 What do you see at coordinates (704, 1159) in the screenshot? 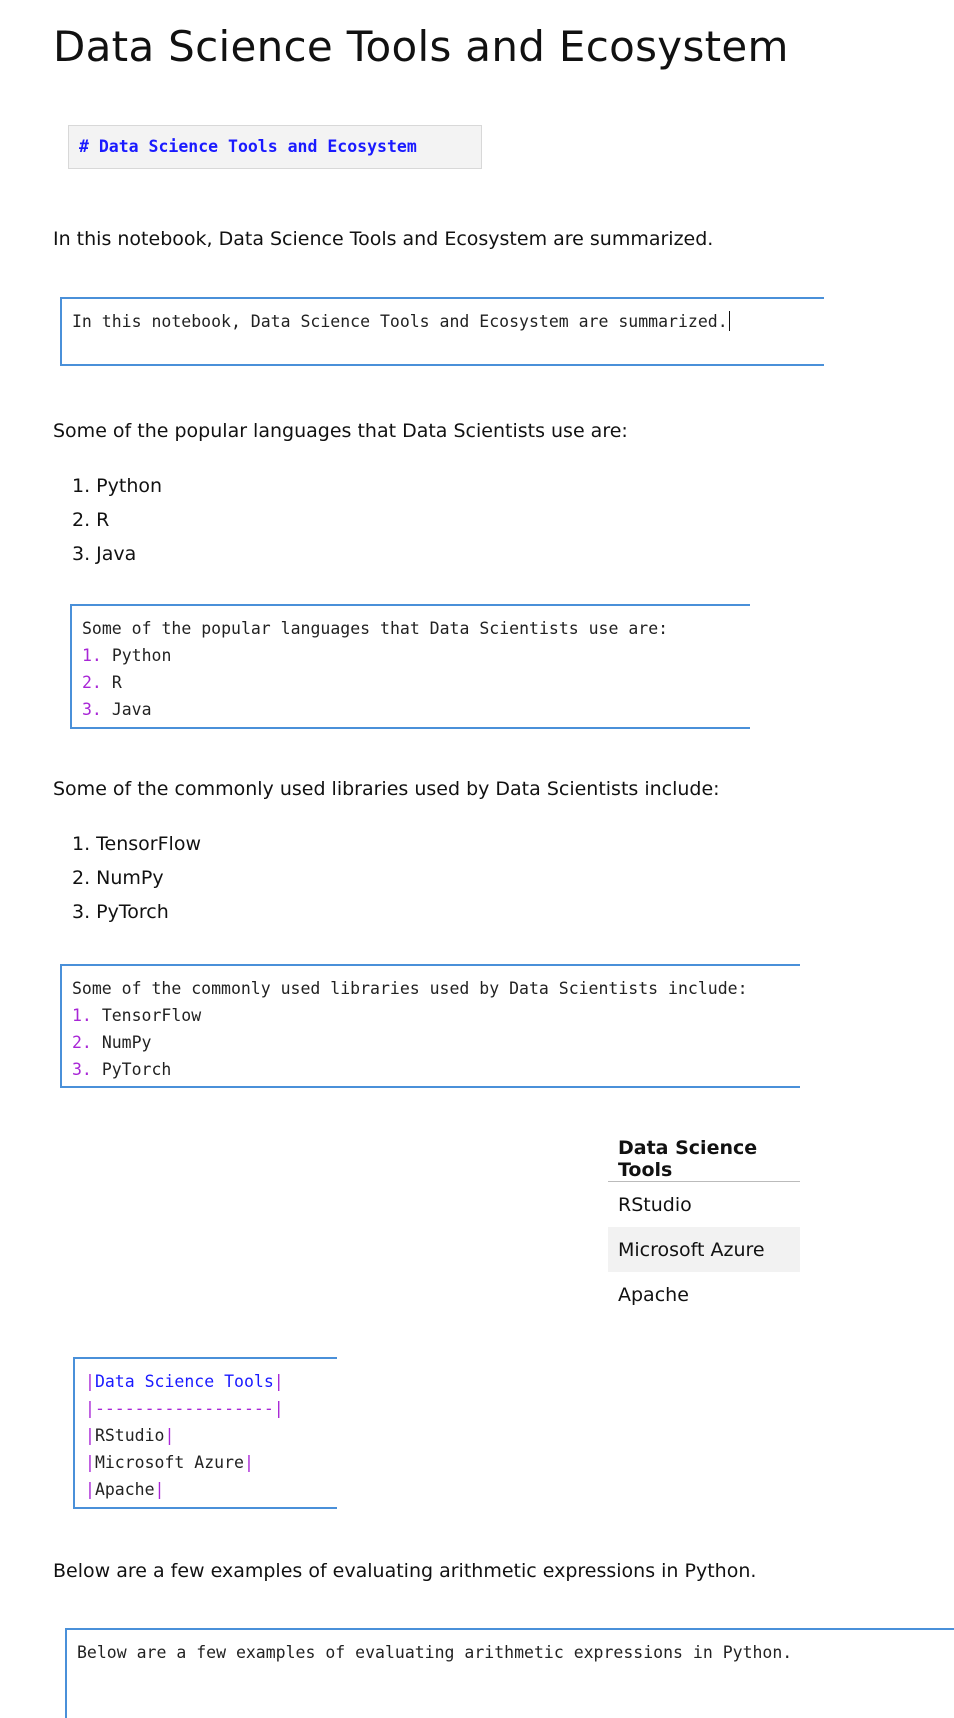
I see `table-header: Data Science Tools` at bounding box center [704, 1159].